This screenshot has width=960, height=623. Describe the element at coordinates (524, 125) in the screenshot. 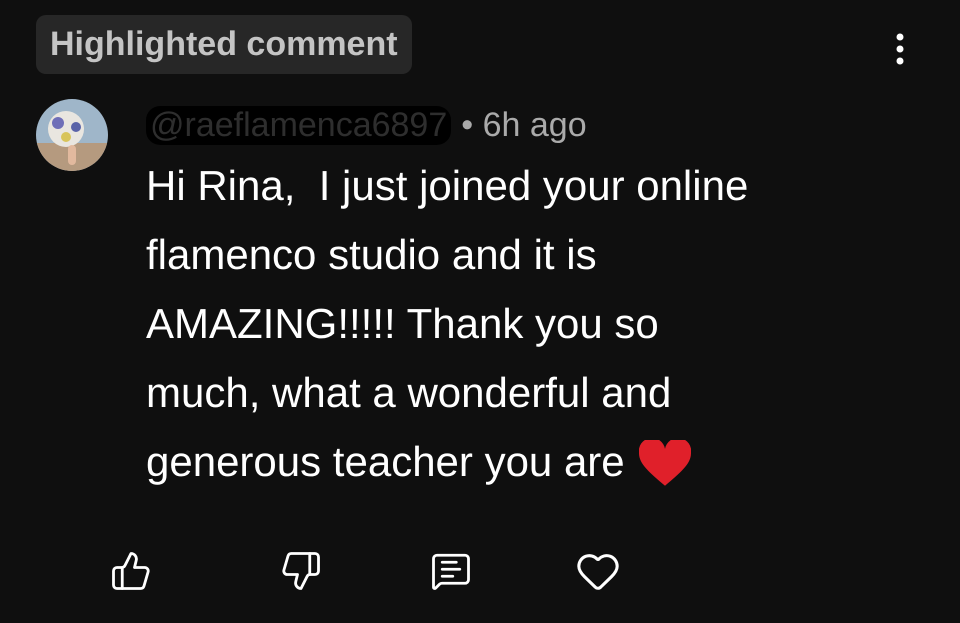

I see `comment-time: • 6h ago` at that location.